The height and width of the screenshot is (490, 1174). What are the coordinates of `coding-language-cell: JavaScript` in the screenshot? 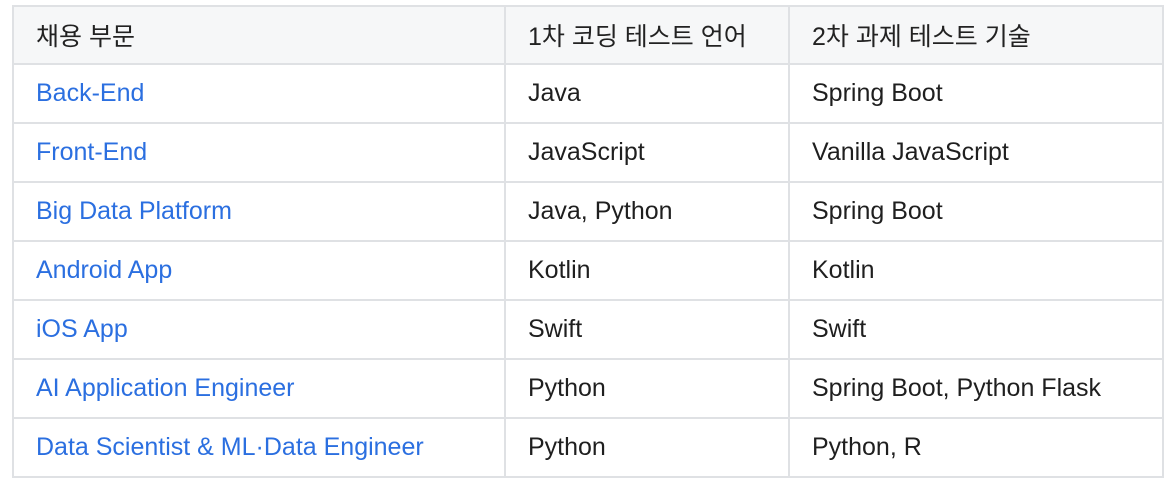 It's located at (647, 152).